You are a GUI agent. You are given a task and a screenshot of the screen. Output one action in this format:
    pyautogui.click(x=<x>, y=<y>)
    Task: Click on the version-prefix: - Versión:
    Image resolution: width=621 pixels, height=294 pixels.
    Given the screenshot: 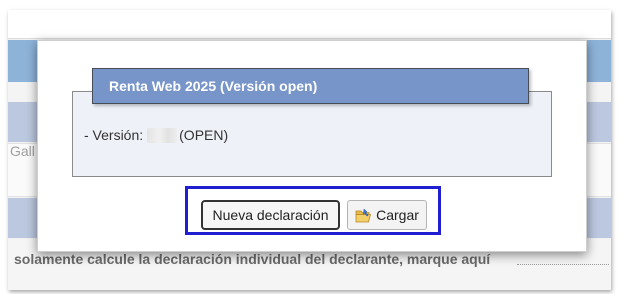 What is the action you would take?
    pyautogui.click(x=114, y=135)
    